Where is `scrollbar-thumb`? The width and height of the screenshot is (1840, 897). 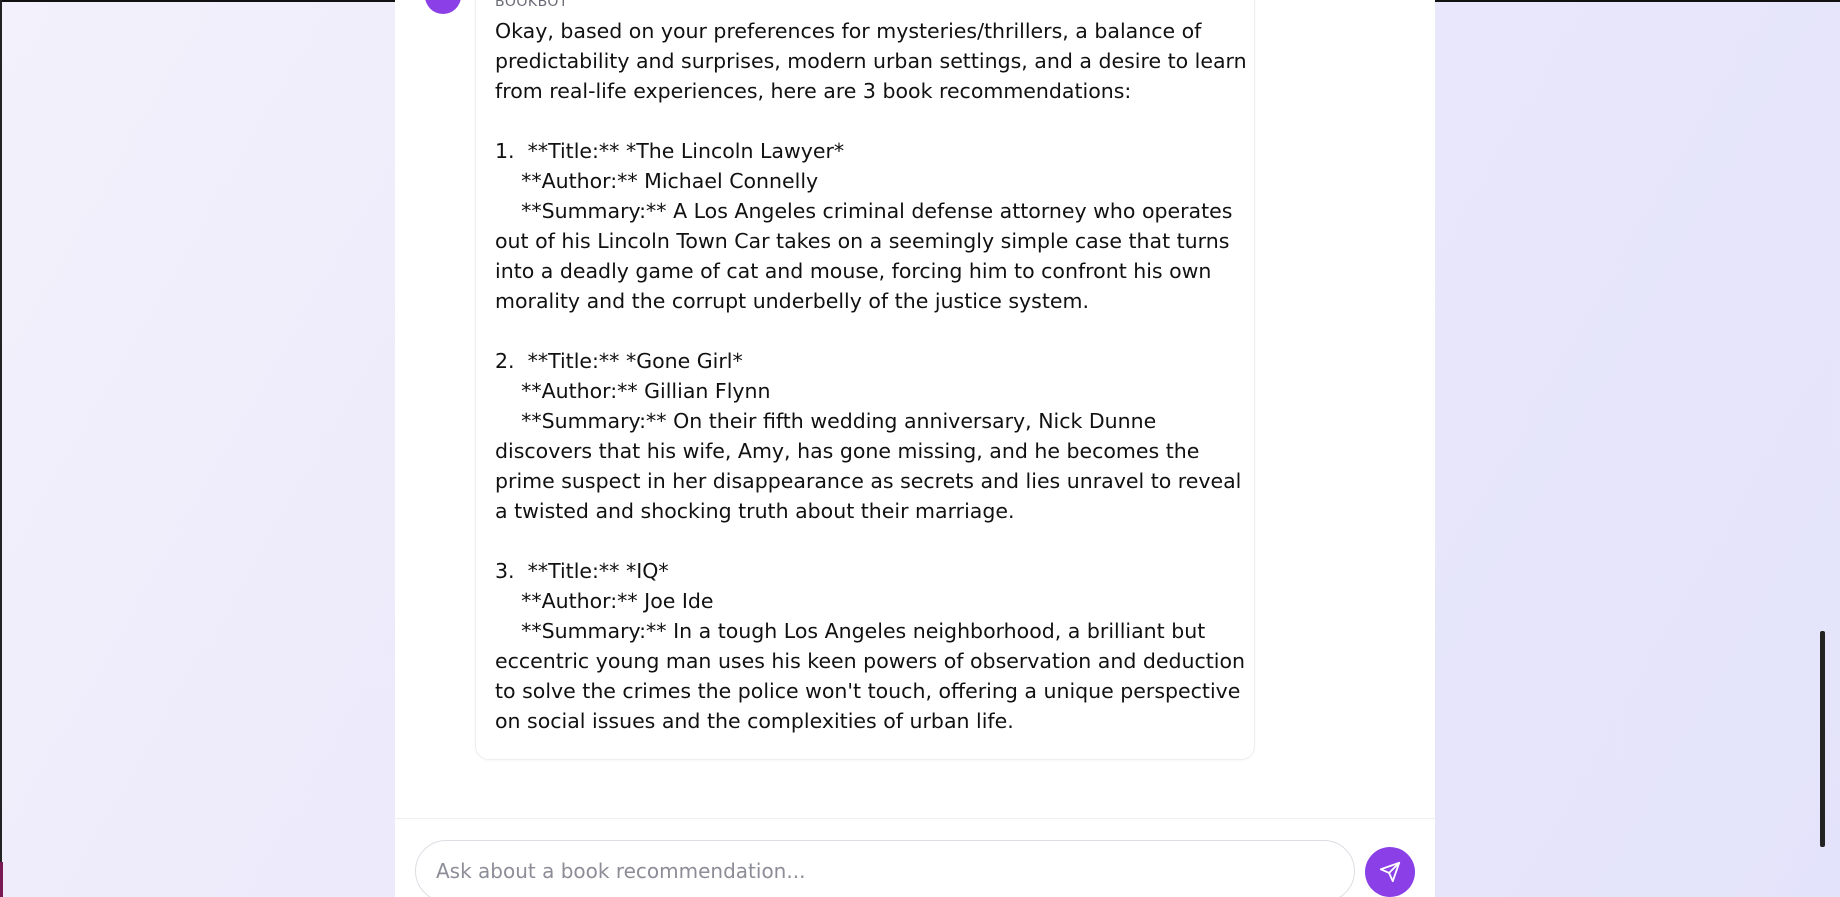 scrollbar-thumb is located at coordinates (1822, 739).